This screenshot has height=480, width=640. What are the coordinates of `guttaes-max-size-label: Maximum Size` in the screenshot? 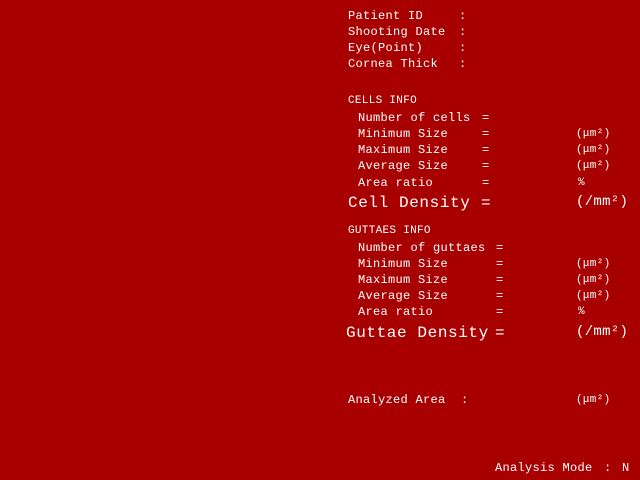 It's located at (403, 280).